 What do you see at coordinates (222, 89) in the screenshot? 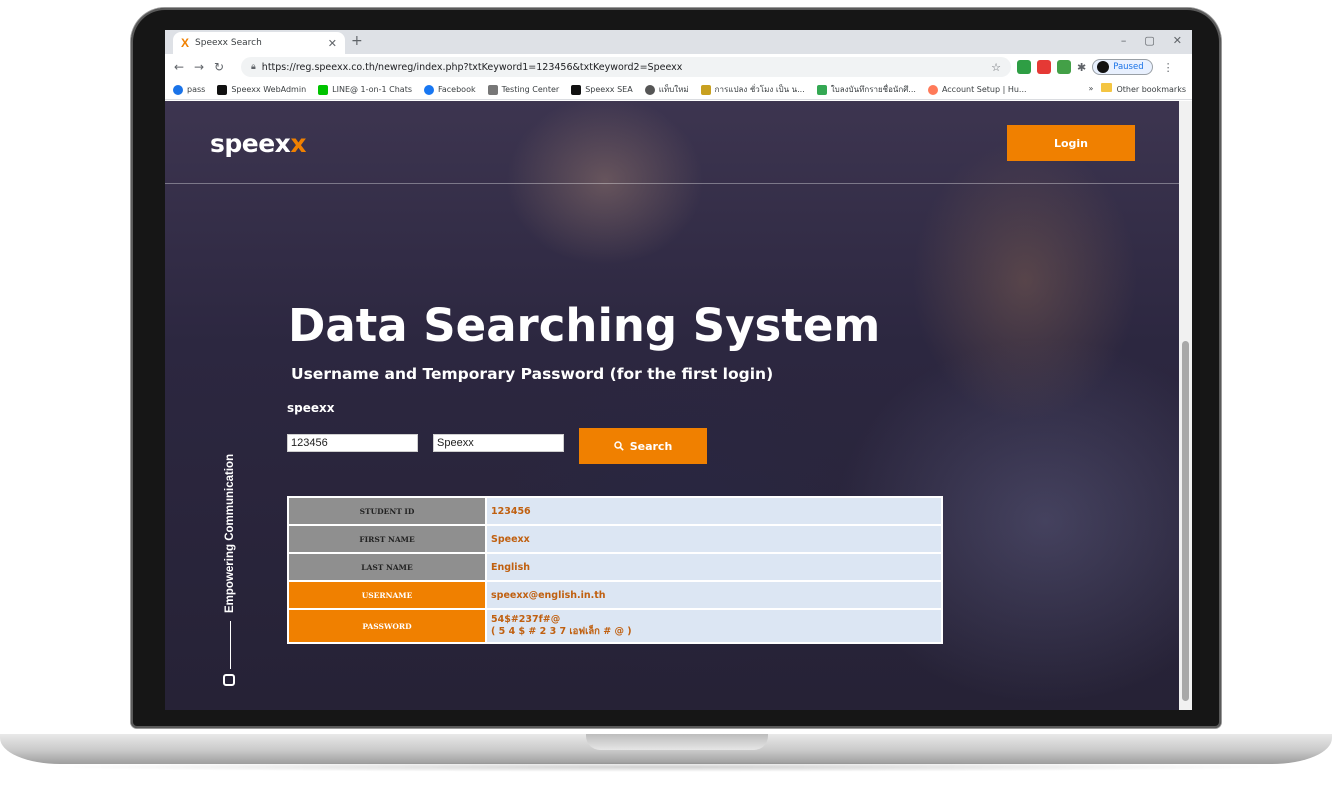
I see `speexx-icon` at bounding box center [222, 89].